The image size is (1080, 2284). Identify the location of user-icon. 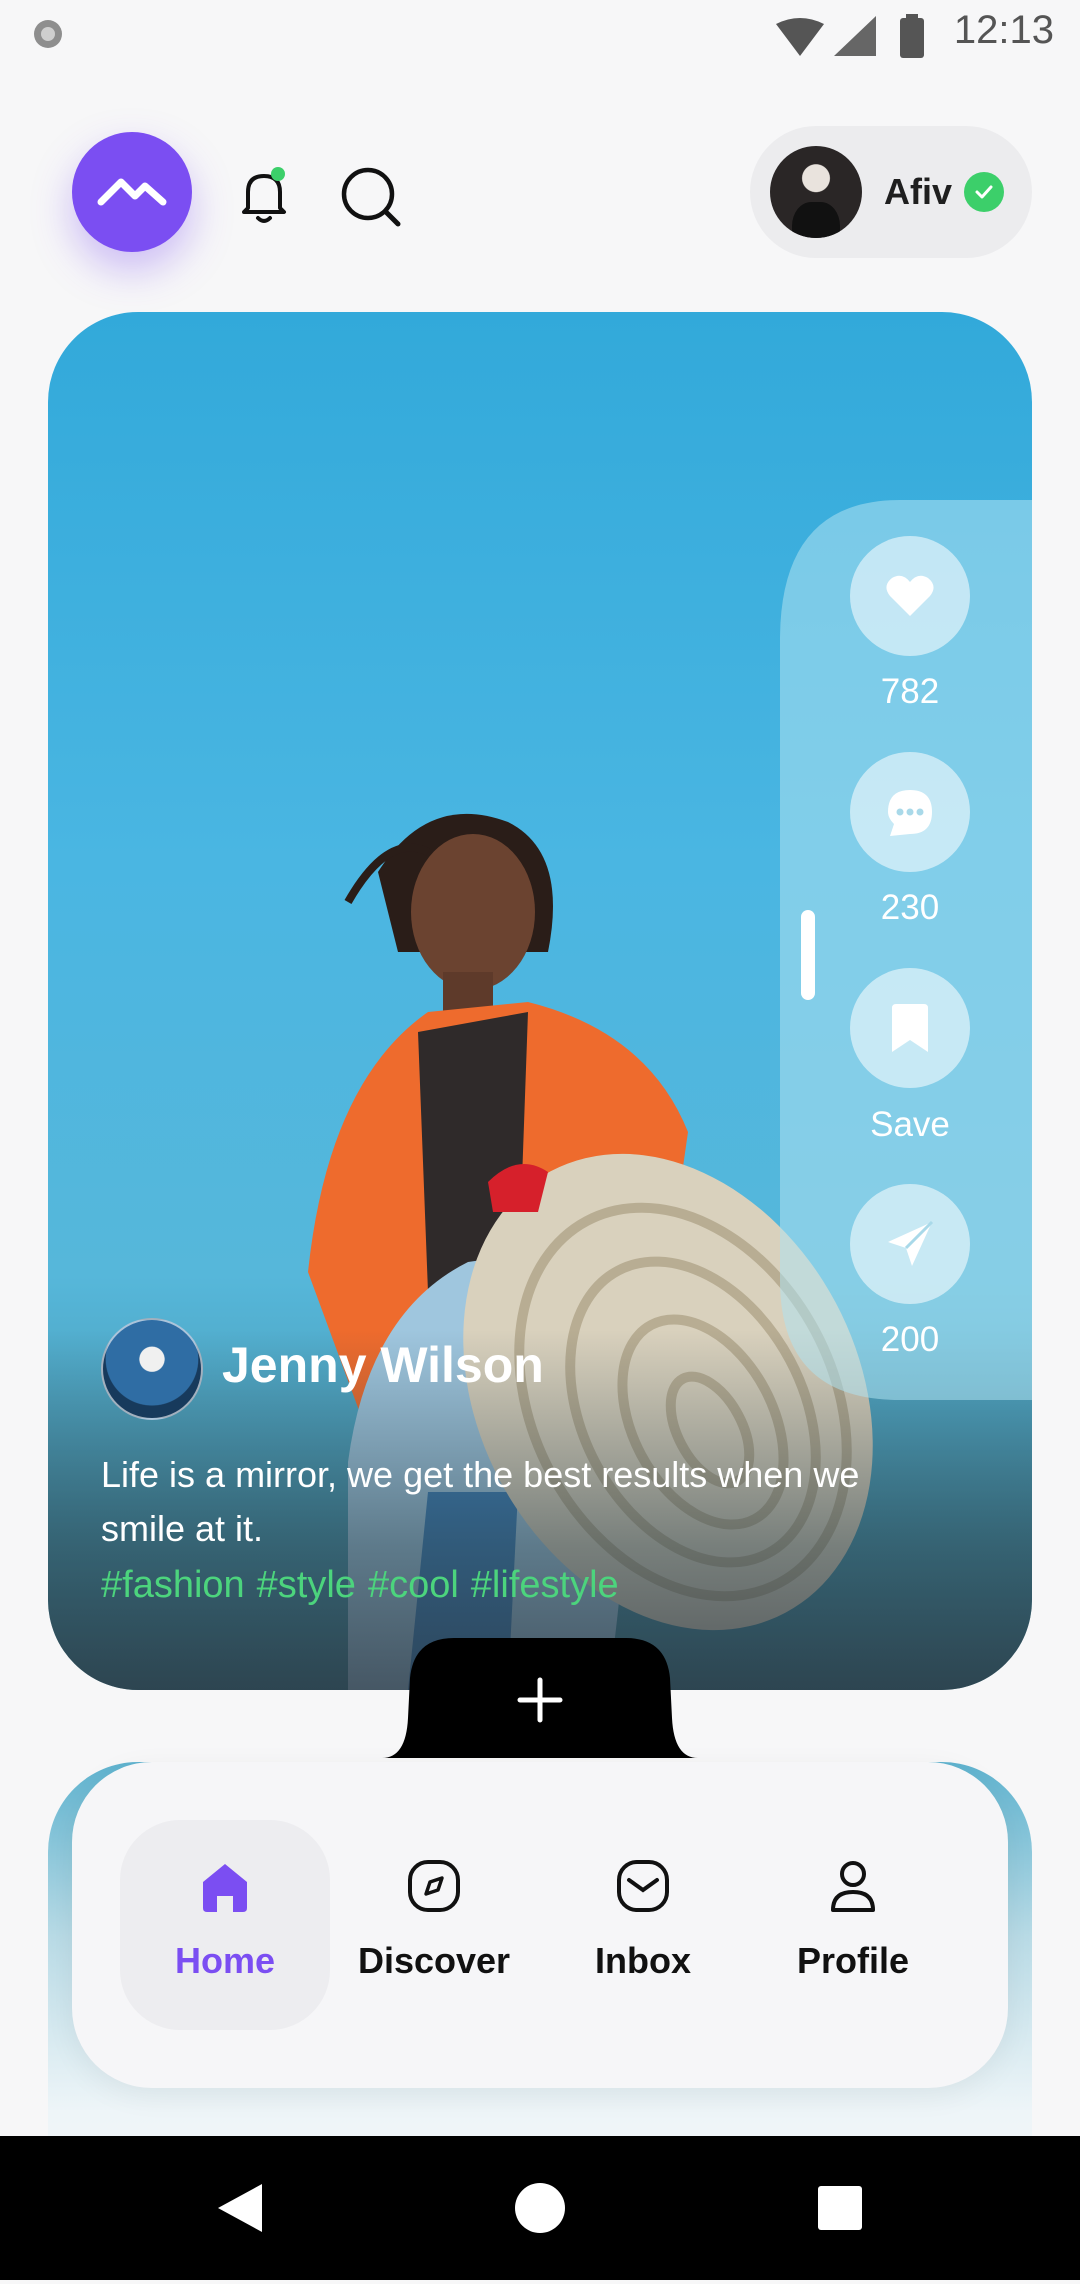
(853, 1886).